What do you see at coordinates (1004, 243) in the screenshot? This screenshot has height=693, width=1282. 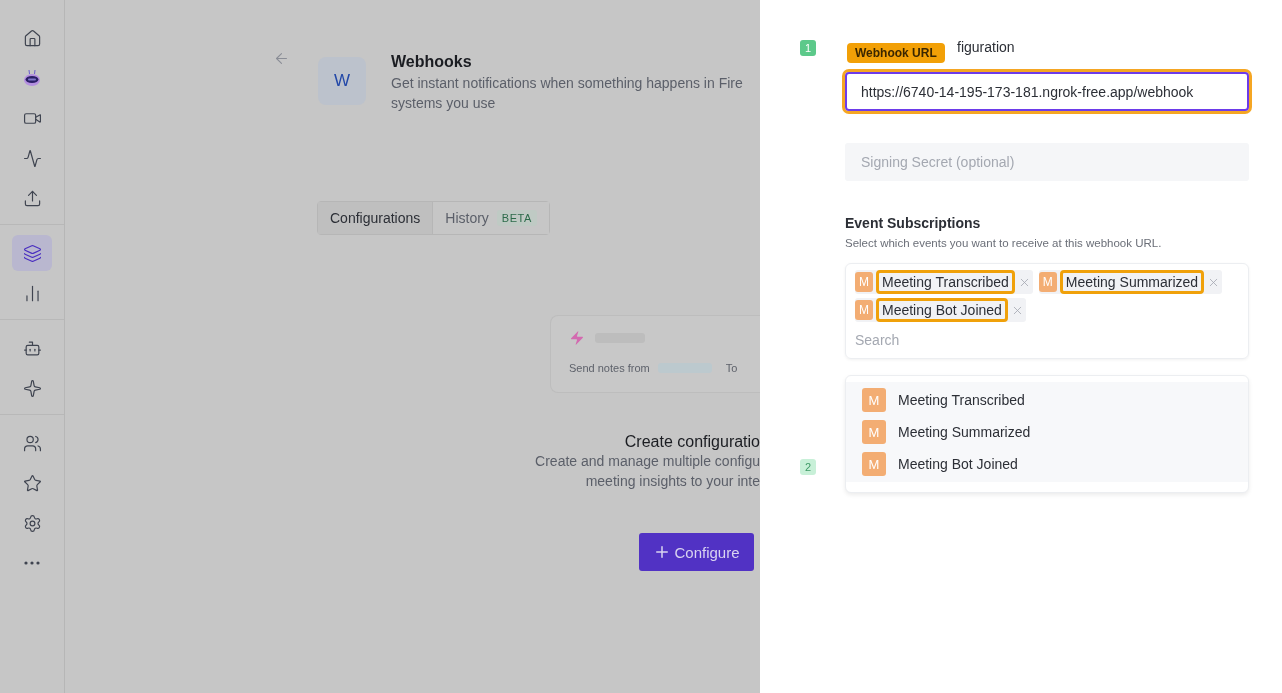 I see `events-description: Select which events you want to receive at this webhook URL.` at bounding box center [1004, 243].